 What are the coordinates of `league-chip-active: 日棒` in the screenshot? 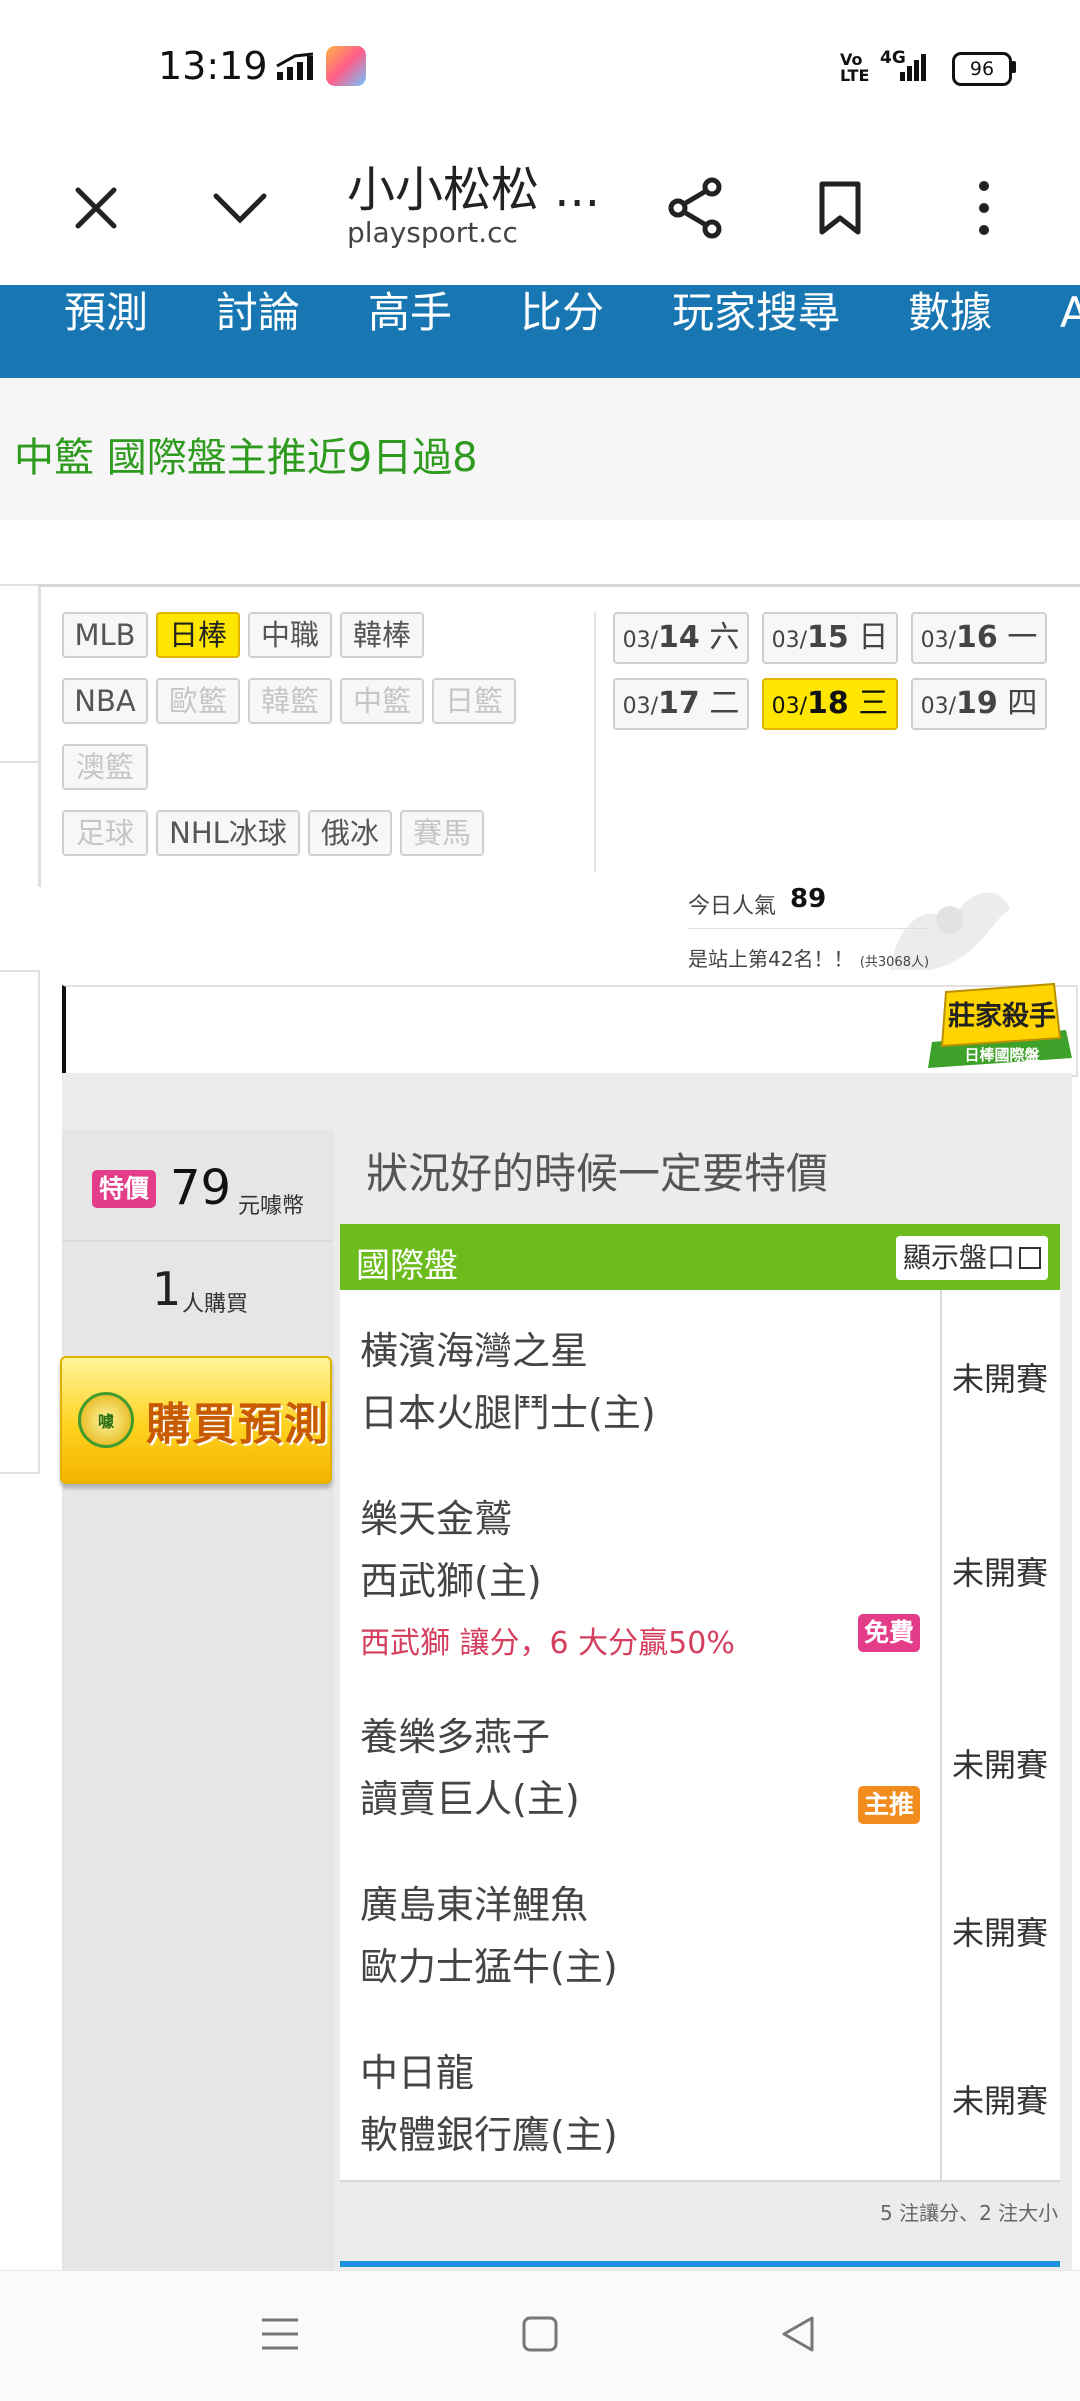 It's located at (198, 635).